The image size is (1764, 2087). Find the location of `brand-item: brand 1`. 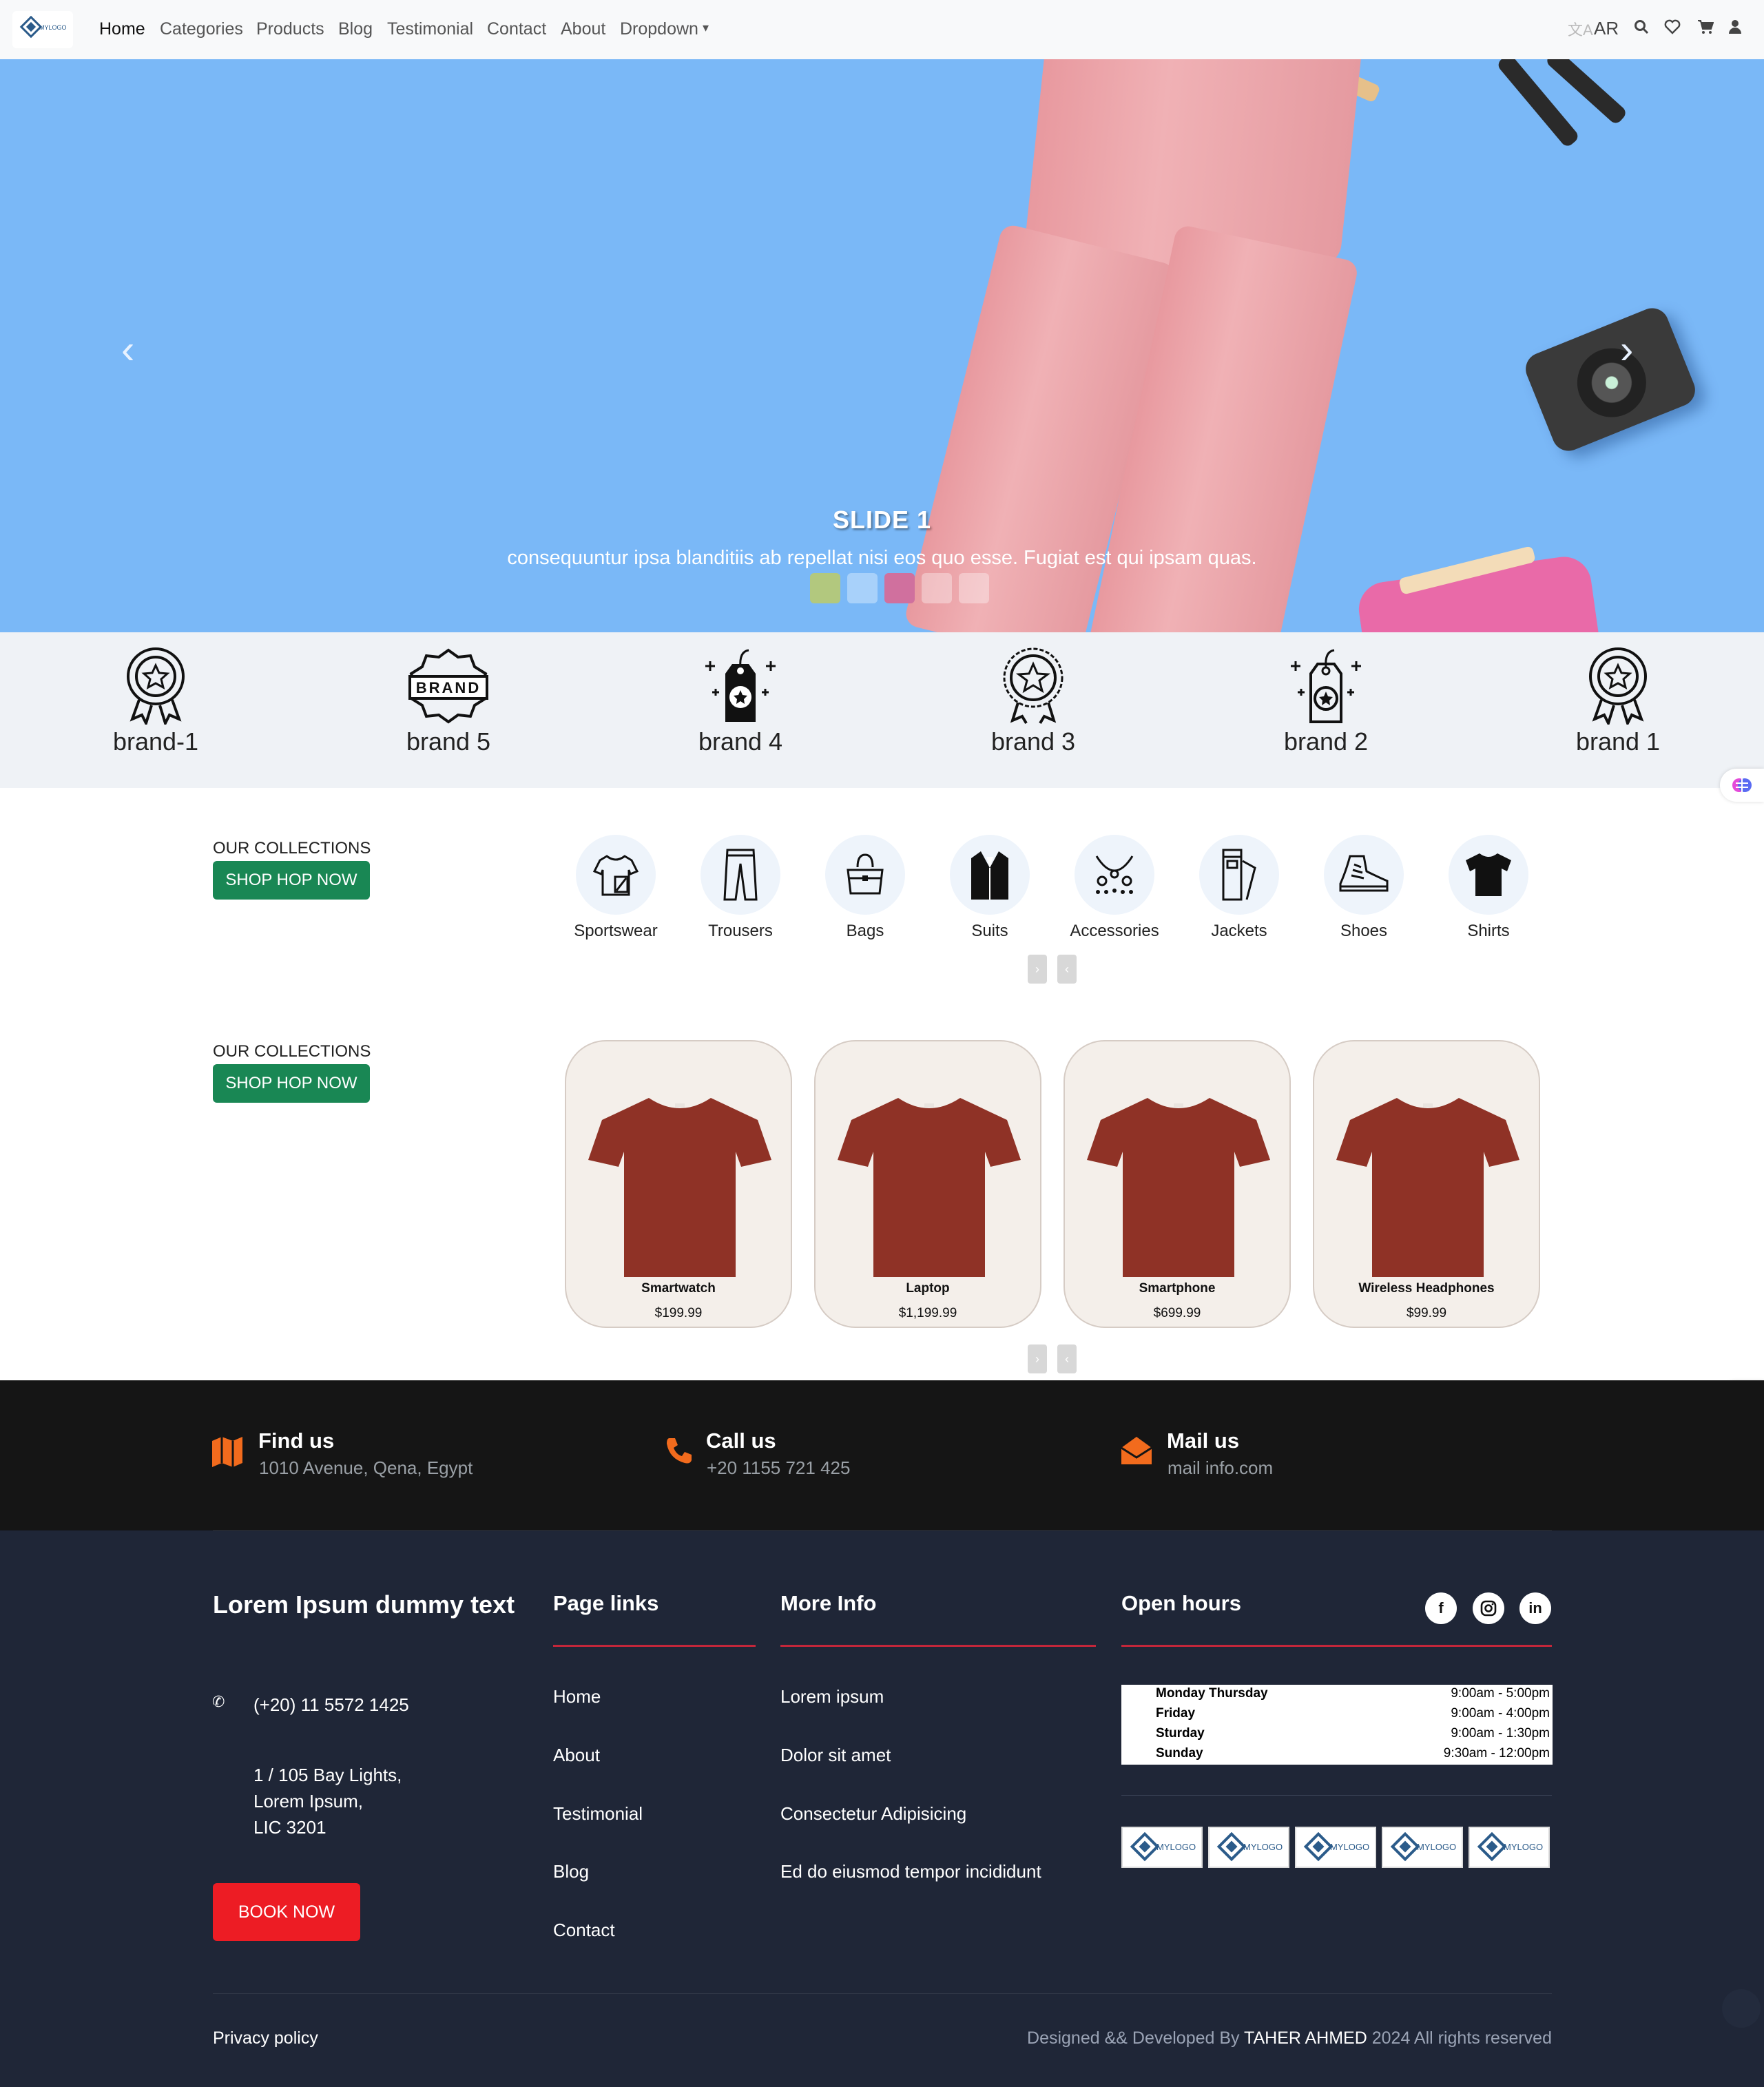

brand-item: brand 1 is located at coordinates (1618, 701).